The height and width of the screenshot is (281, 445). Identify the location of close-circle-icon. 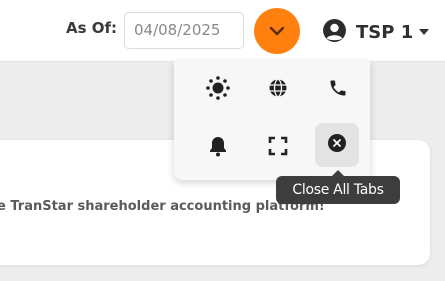
(337, 145).